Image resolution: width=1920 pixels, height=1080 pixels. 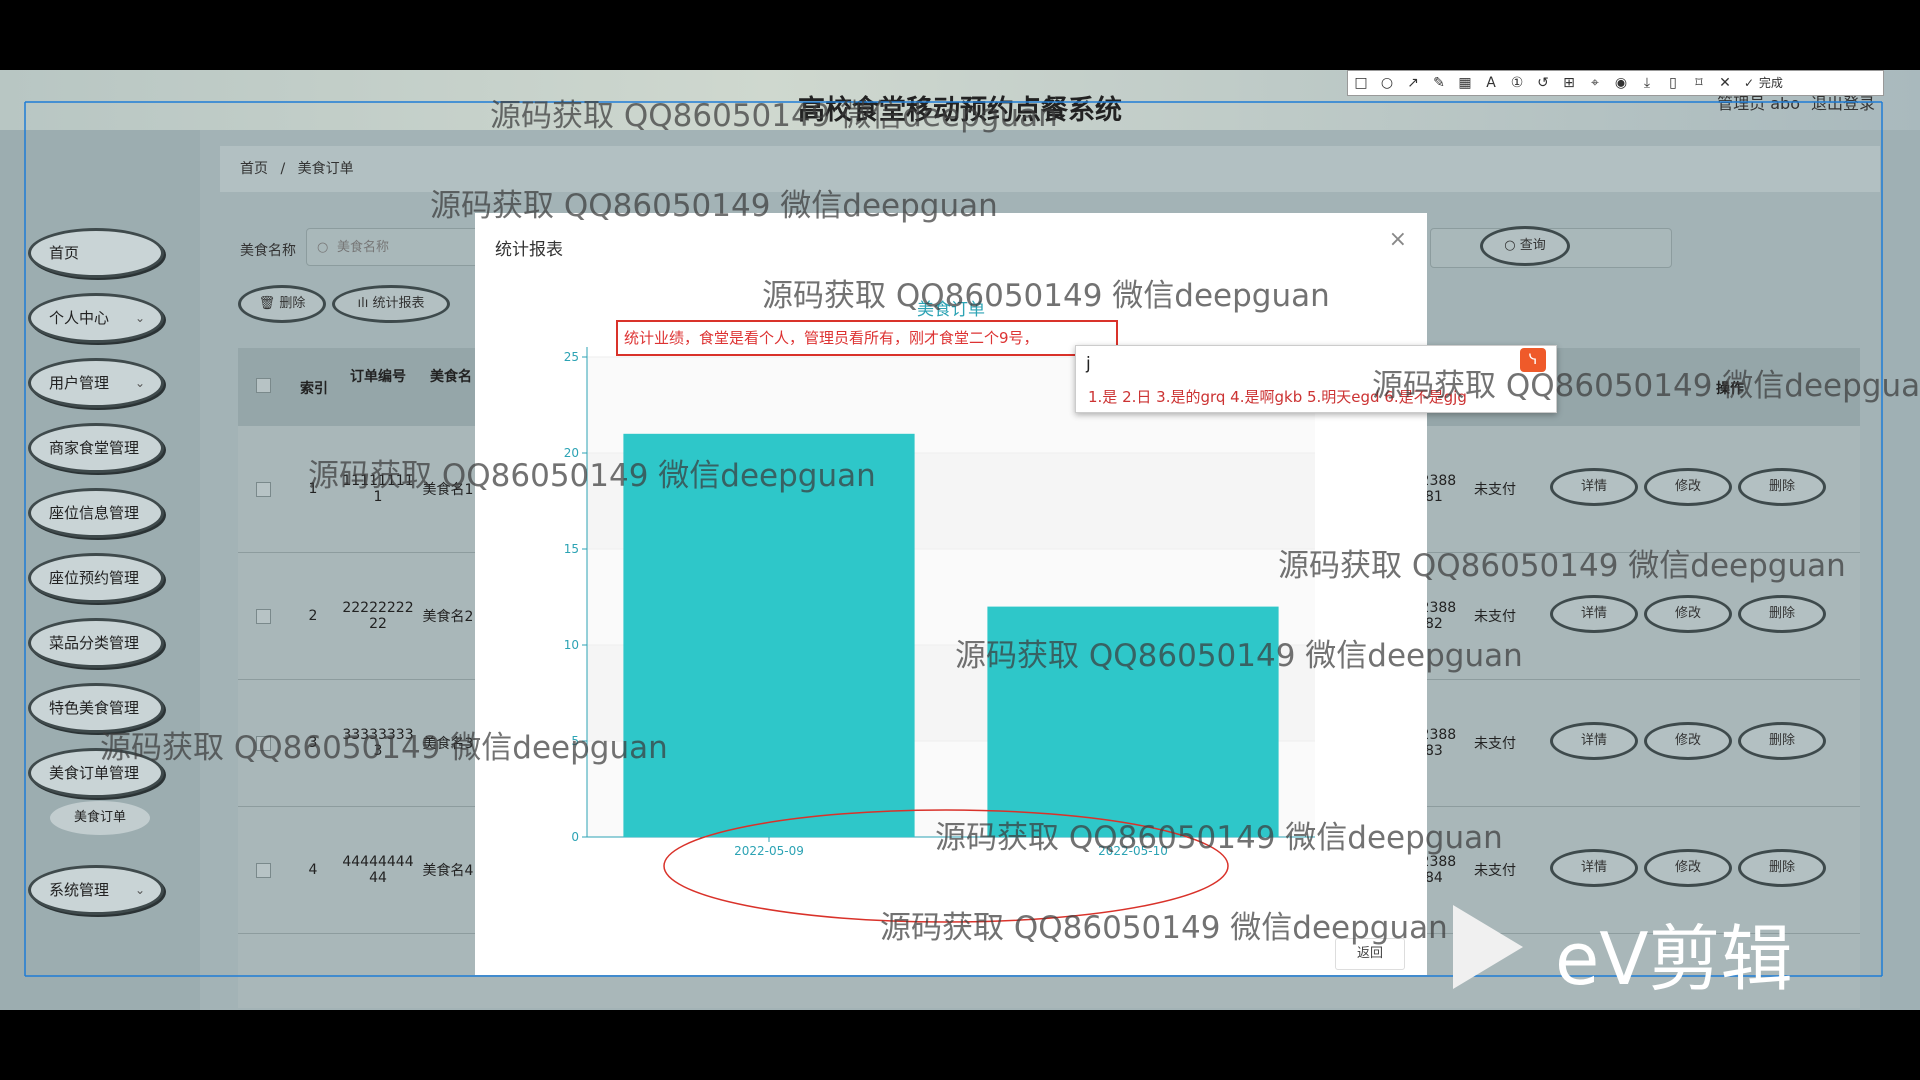 What do you see at coordinates (64, 253) in the screenshot?
I see `sidebar-item-label: 首页` at bounding box center [64, 253].